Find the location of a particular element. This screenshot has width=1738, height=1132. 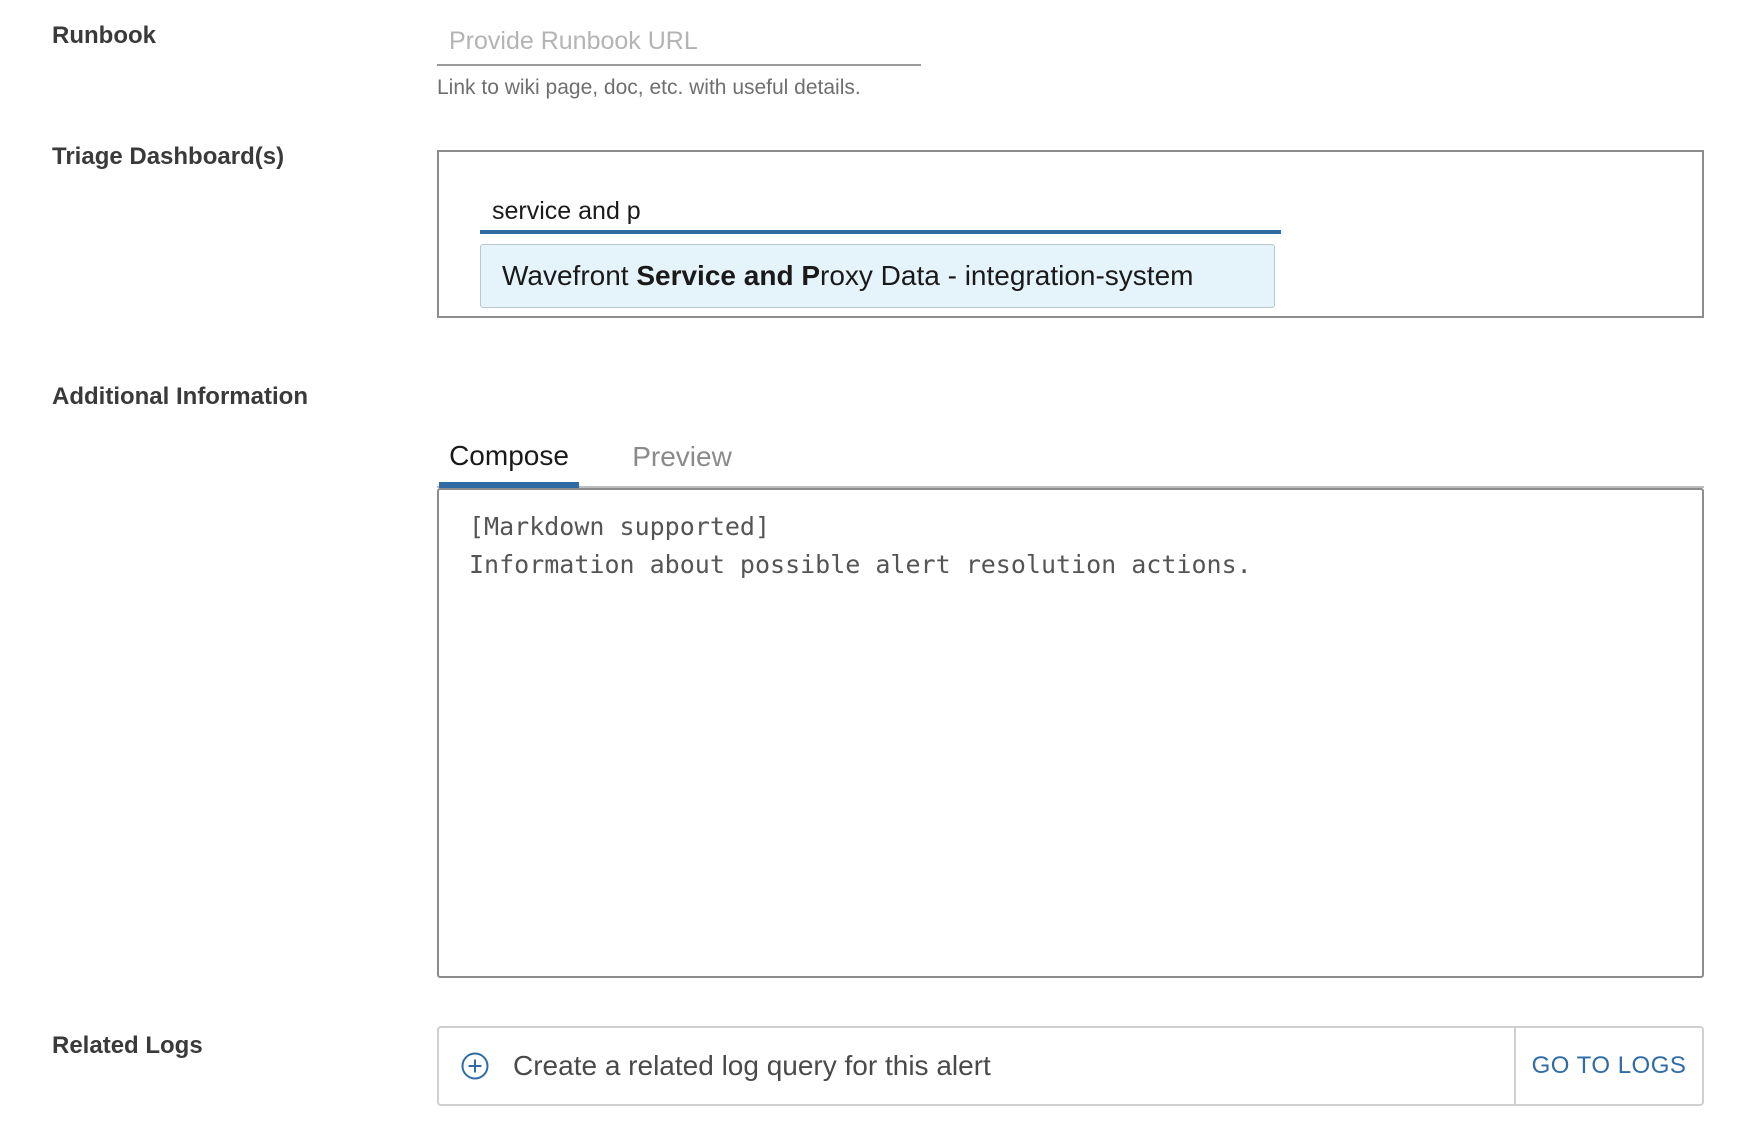

triage-search-field is located at coordinates (880, 216).